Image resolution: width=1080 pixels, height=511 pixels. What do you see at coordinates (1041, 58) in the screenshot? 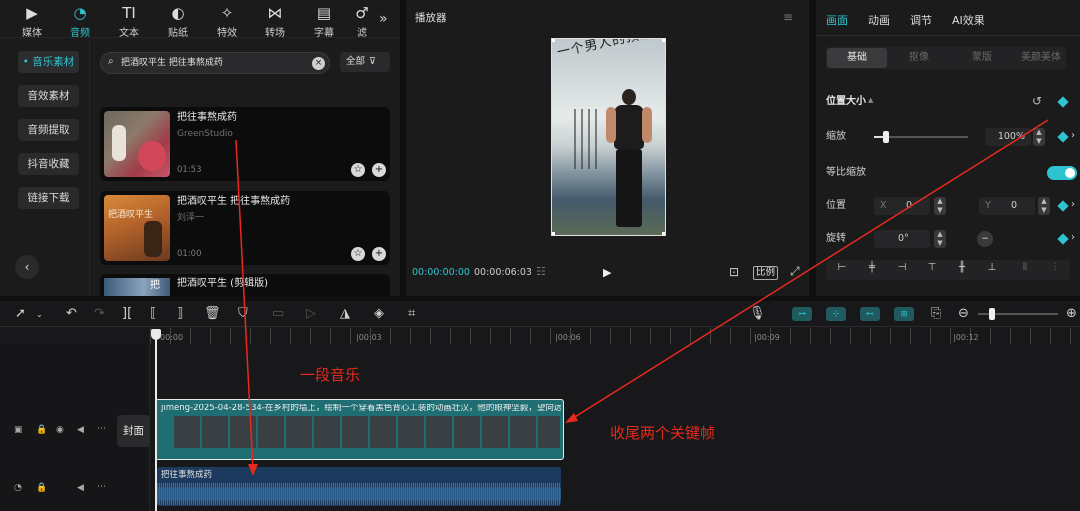
I see `subtab-beauty: 美颜美体` at bounding box center [1041, 58].